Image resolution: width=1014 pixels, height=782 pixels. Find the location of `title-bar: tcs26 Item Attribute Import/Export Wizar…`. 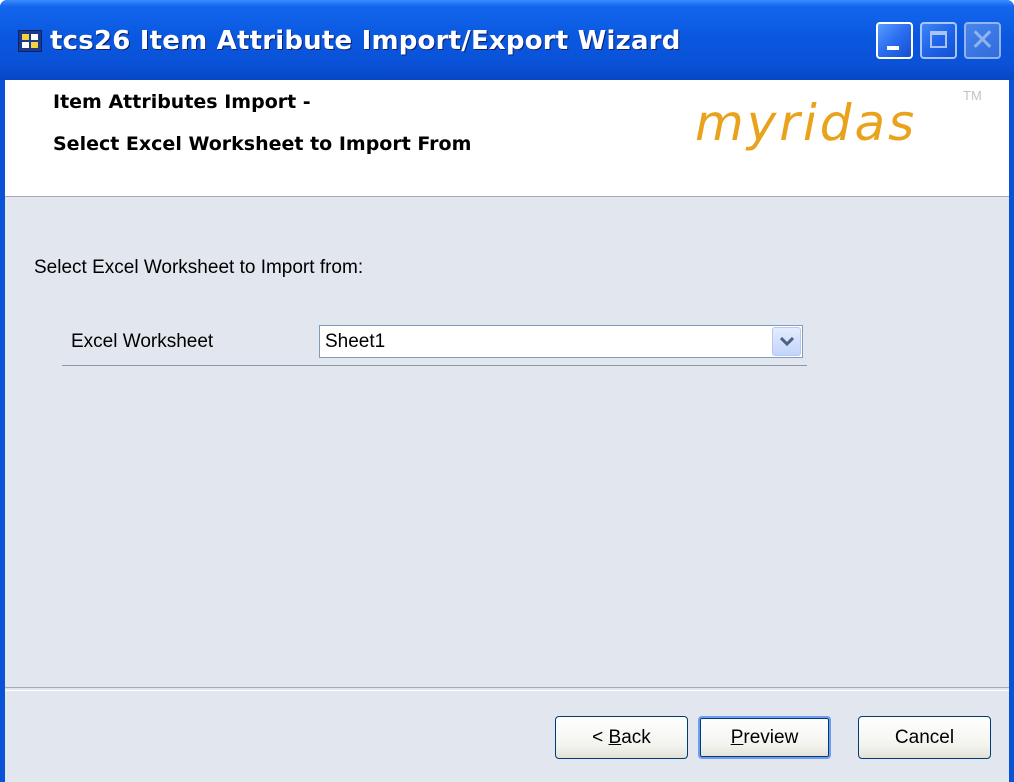

title-bar: tcs26 Item Attribute Import/Export Wizar… is located at coordinates (507, 40).